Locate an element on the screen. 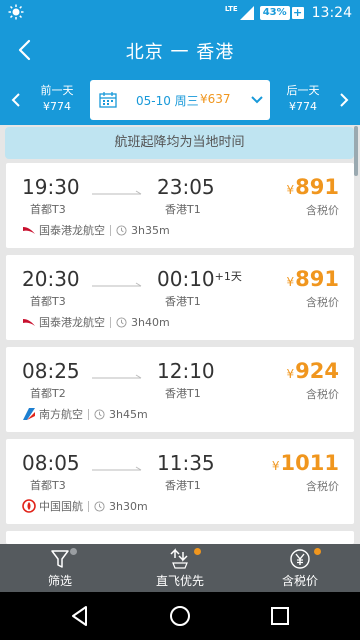  airline-name: 中国国航 is located at coordinates (61, 506).